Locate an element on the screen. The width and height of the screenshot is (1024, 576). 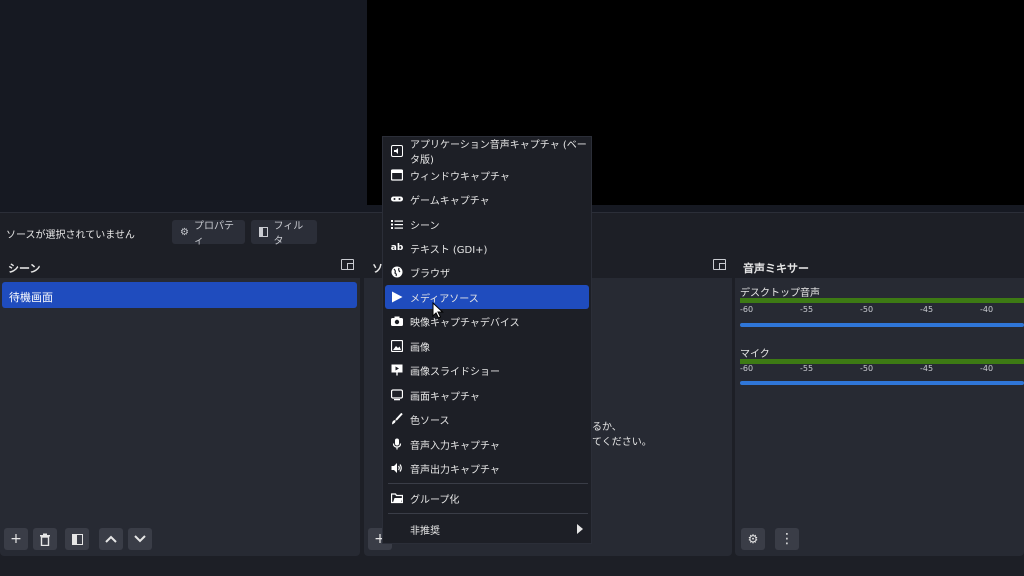
scenes-dock-title: シーン is located at coordinates (180, 265).